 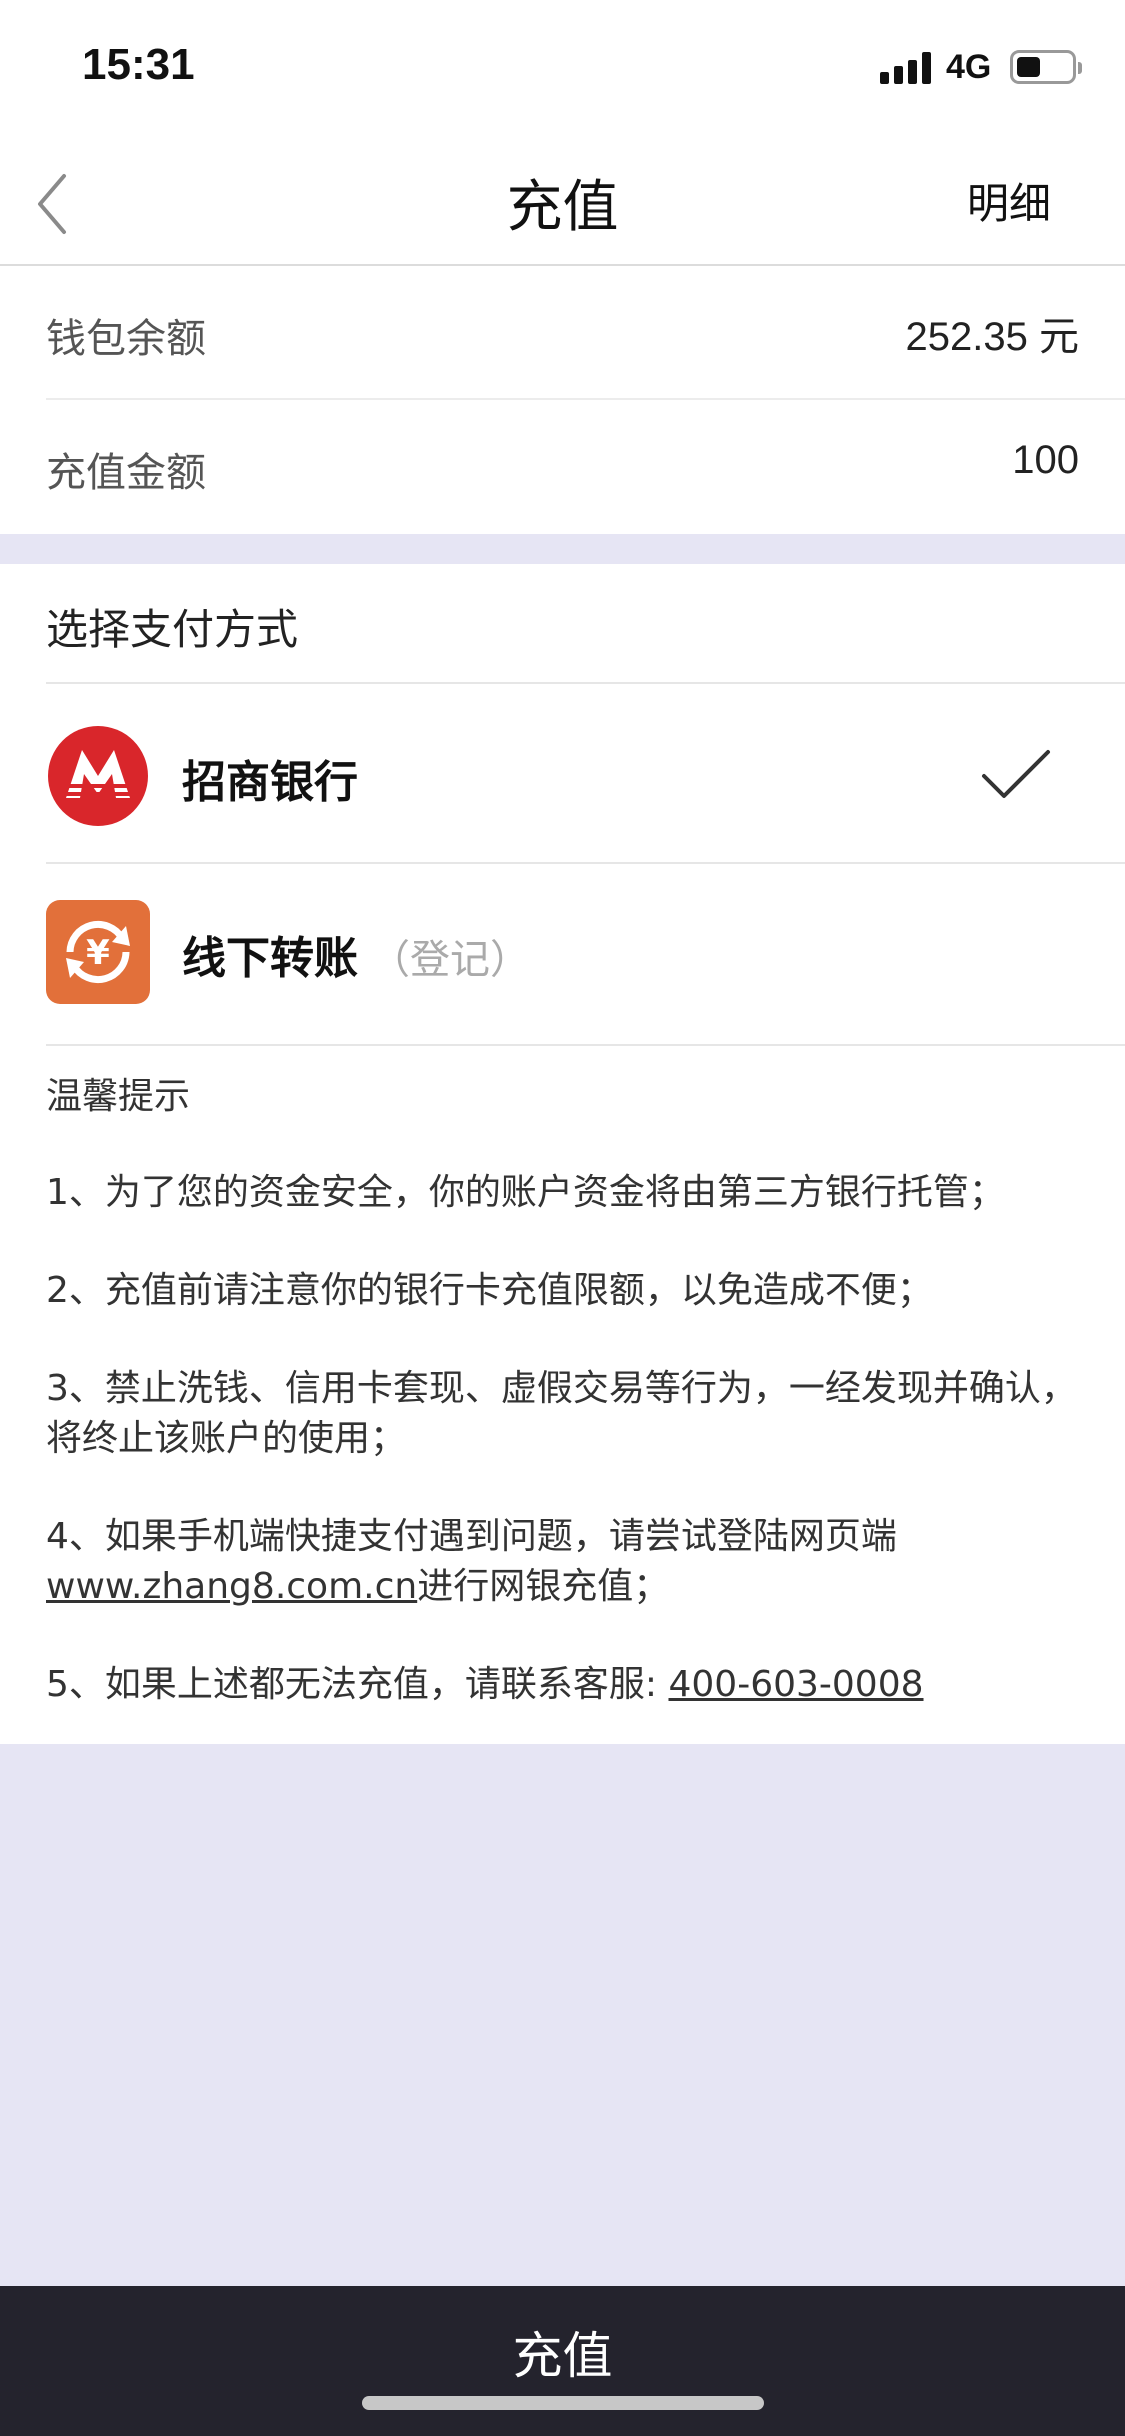 I want to click on network-label: 4G, so click(x=969, y=67).